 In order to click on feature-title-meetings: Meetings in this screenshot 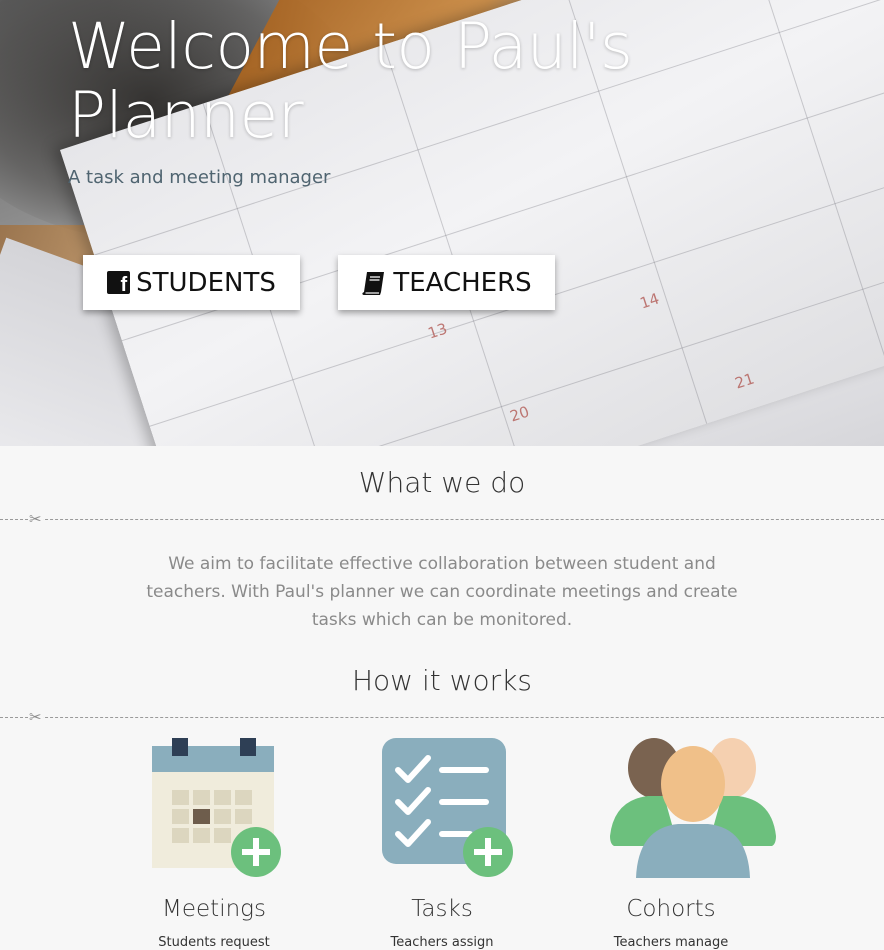, I will do `click(214, 909)`.